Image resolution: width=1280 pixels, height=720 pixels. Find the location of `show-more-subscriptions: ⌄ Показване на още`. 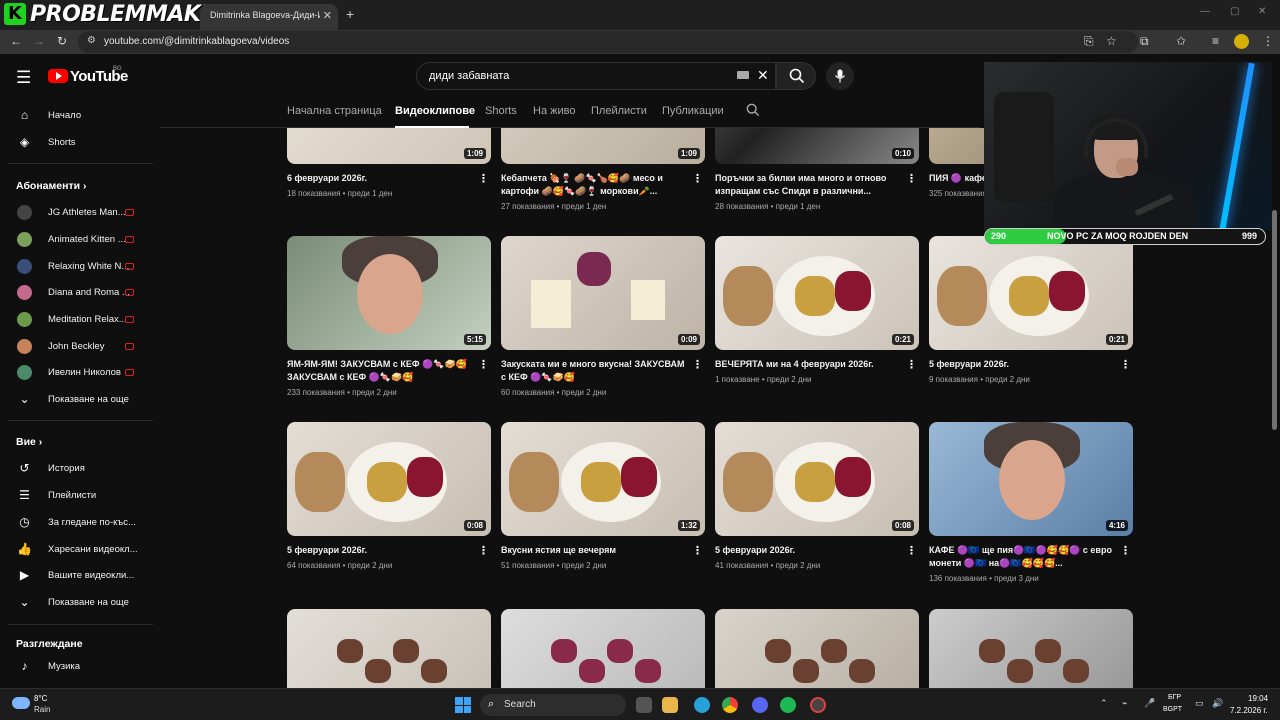

show-more-subscriptions: ⌄ Показване на още is located at coordinates (75, 400).